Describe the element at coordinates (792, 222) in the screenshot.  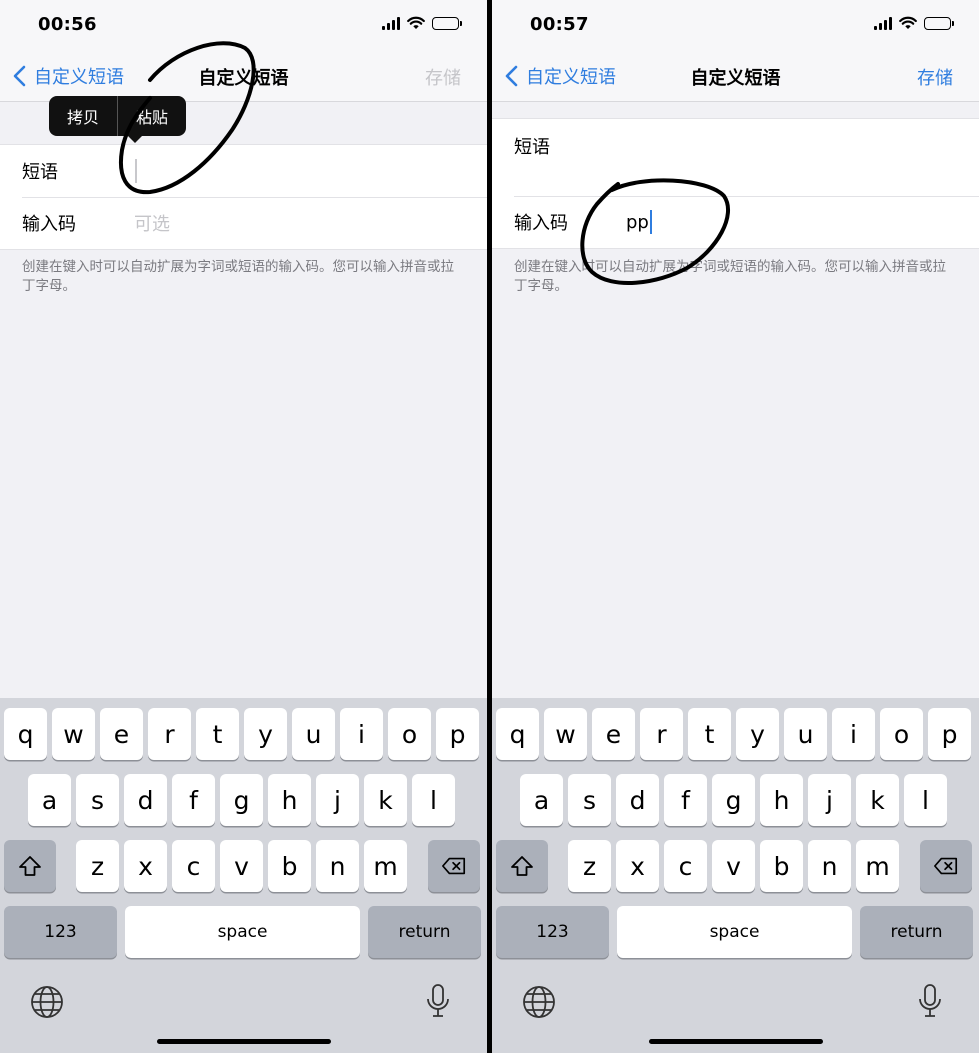
I see `shortcut-input: pp` at that location.